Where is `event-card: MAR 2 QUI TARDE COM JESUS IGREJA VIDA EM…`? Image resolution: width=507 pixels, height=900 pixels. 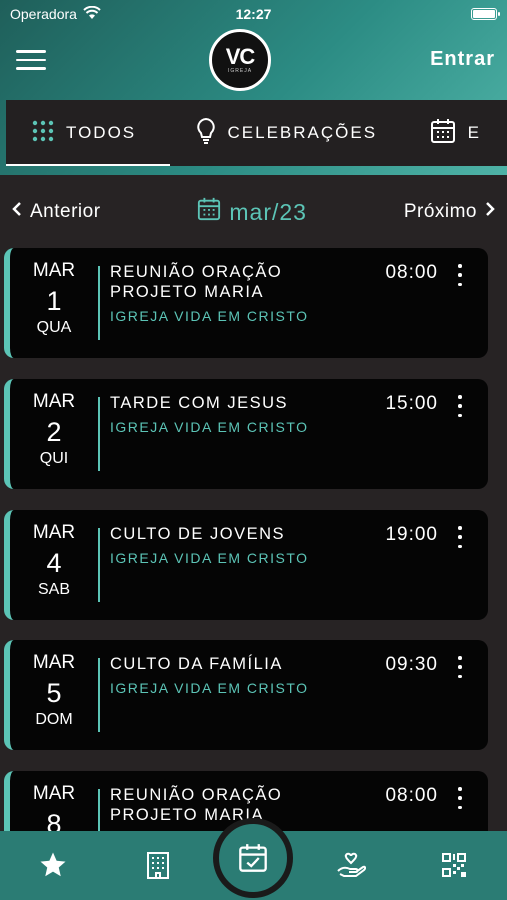
event-card: MAR 2 QUI TARDE COM JESUS IGREJA VIDA EM… is located at coordinates (246, 434).